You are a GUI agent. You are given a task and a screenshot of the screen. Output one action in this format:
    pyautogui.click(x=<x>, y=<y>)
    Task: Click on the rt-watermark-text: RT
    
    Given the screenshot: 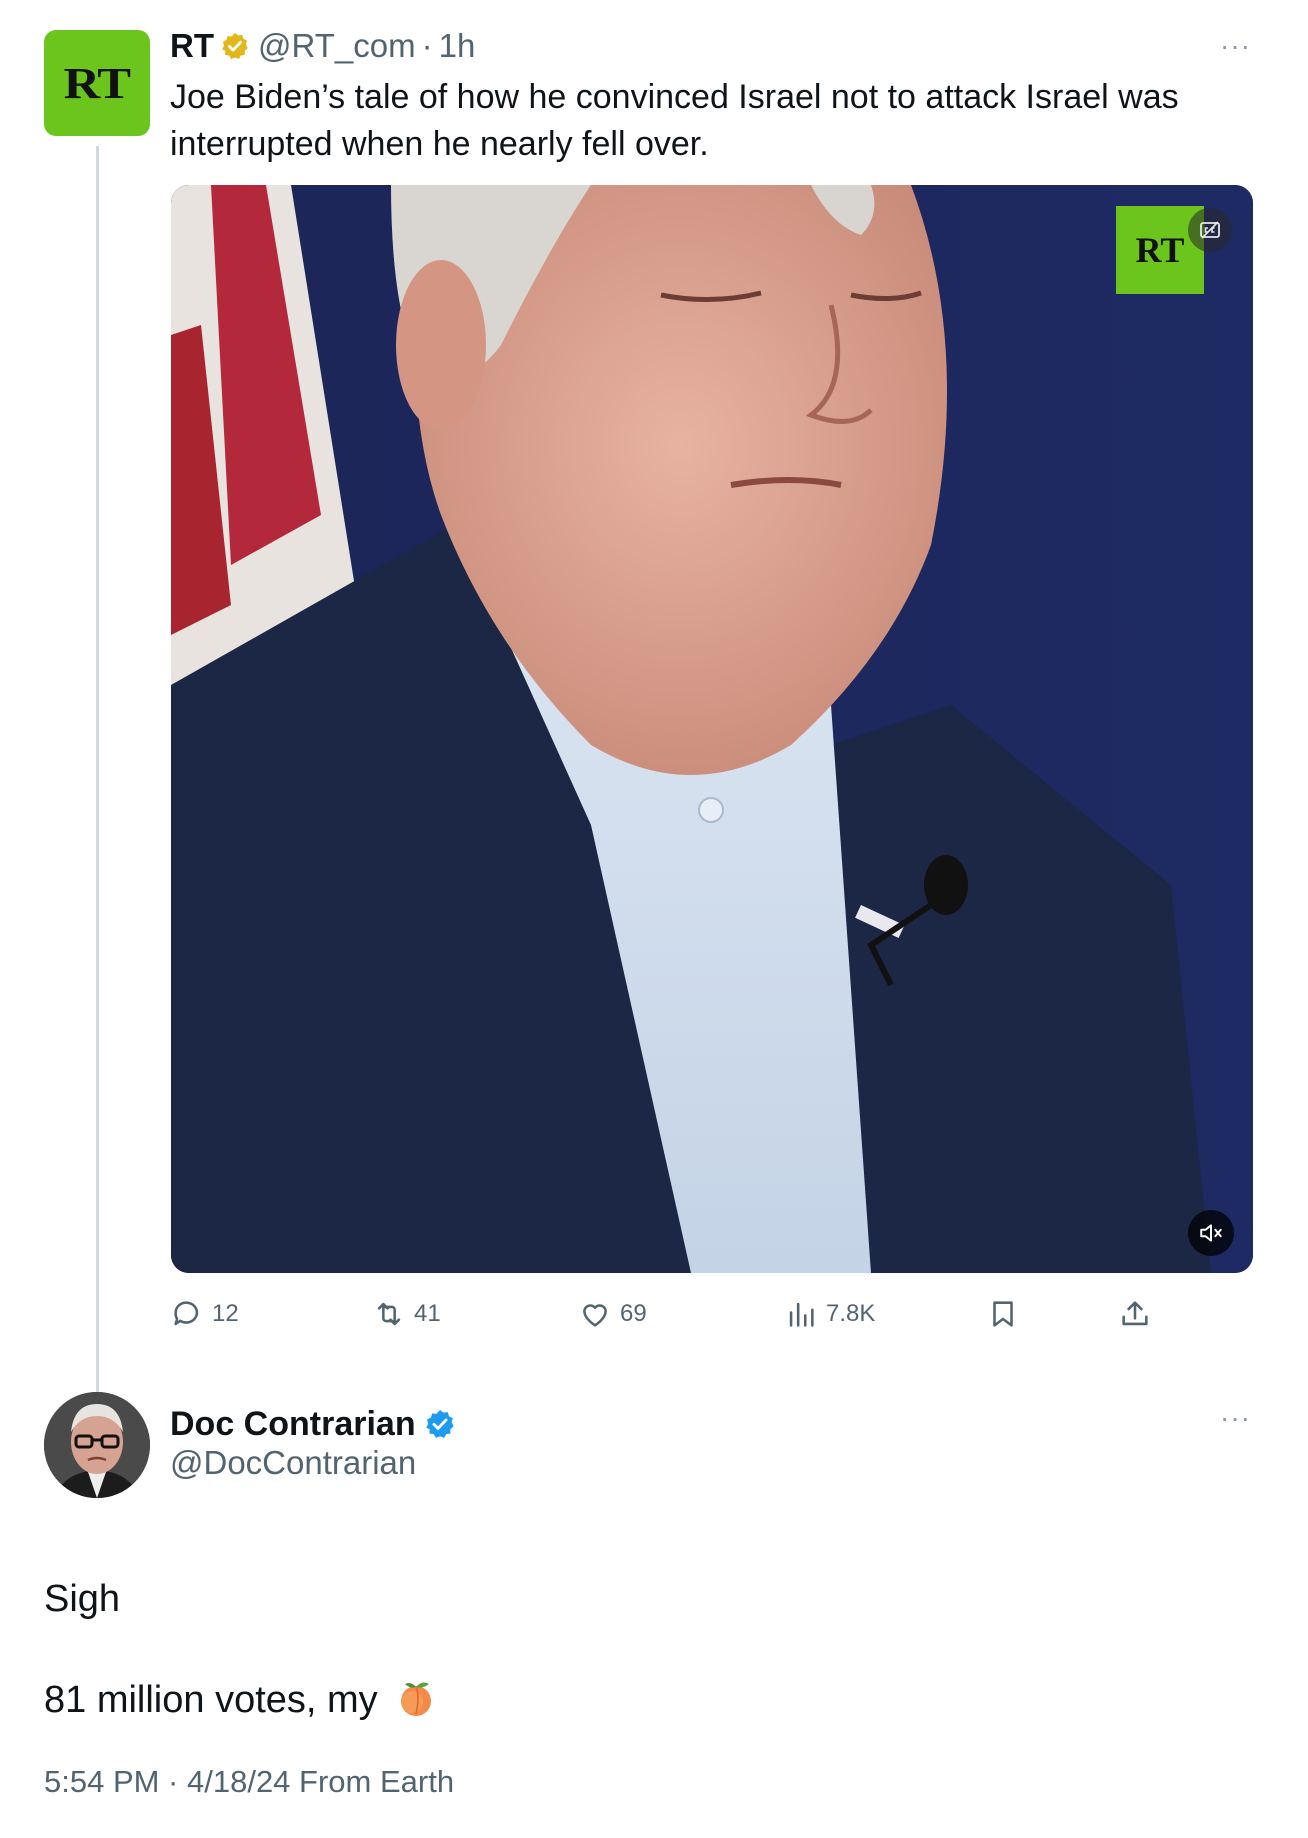 What is the action you would take?
    pyautogui.click(x=1160, y=250)
    